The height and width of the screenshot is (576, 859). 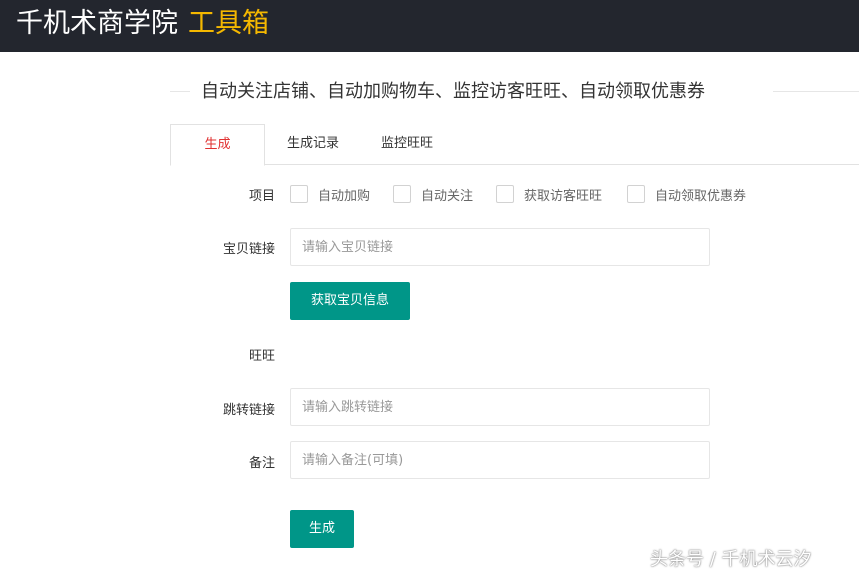 I want to click on option-label: 自动关注, so click(x=447, y=196).